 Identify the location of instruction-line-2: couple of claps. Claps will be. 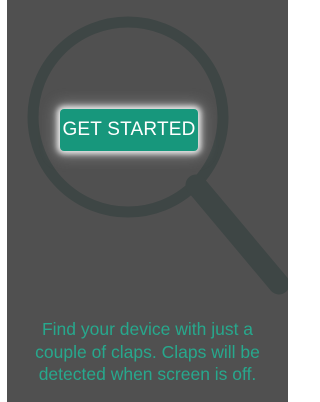
(147, 351).